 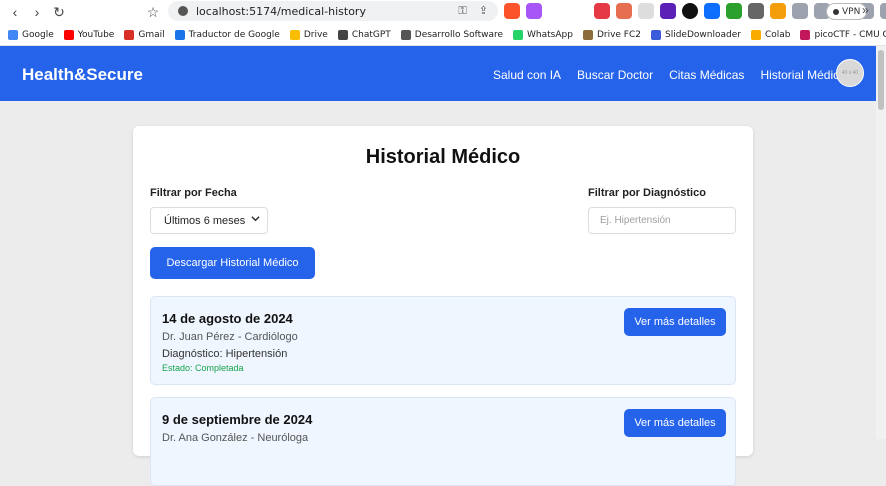 I want to click on chevron-down-icon, so click(x=255, y=219).